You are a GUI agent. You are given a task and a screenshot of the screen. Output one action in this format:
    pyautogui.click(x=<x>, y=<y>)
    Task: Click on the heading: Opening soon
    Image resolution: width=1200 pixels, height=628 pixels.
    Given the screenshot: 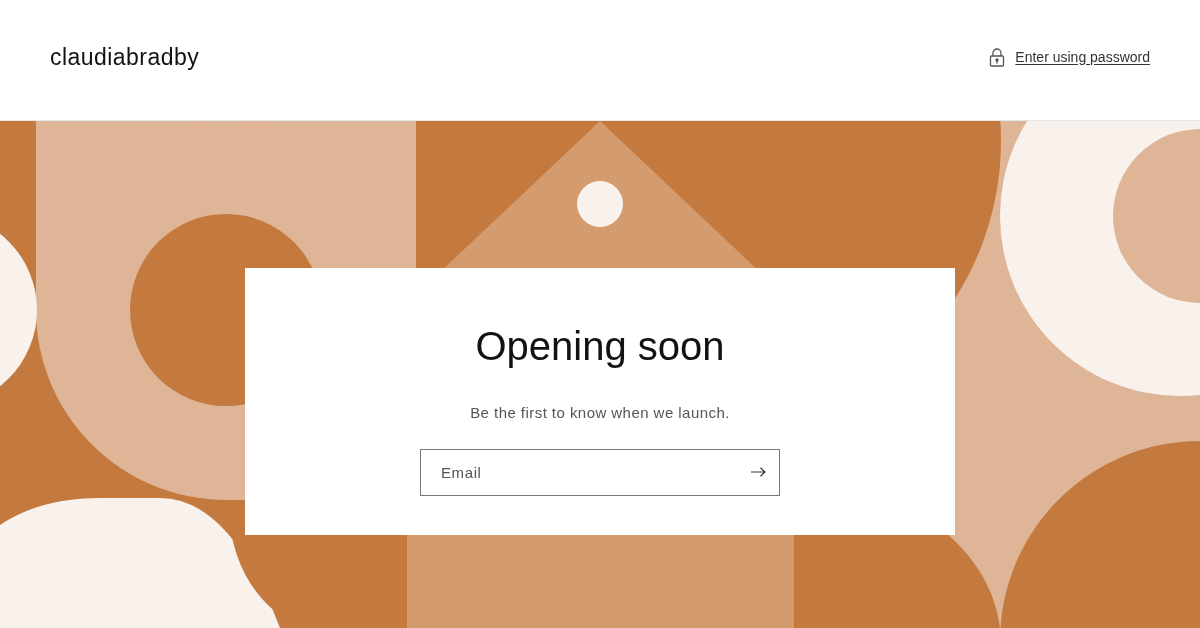 What is the action you would take?
    pyautogui.click(x=600, y=346)
    